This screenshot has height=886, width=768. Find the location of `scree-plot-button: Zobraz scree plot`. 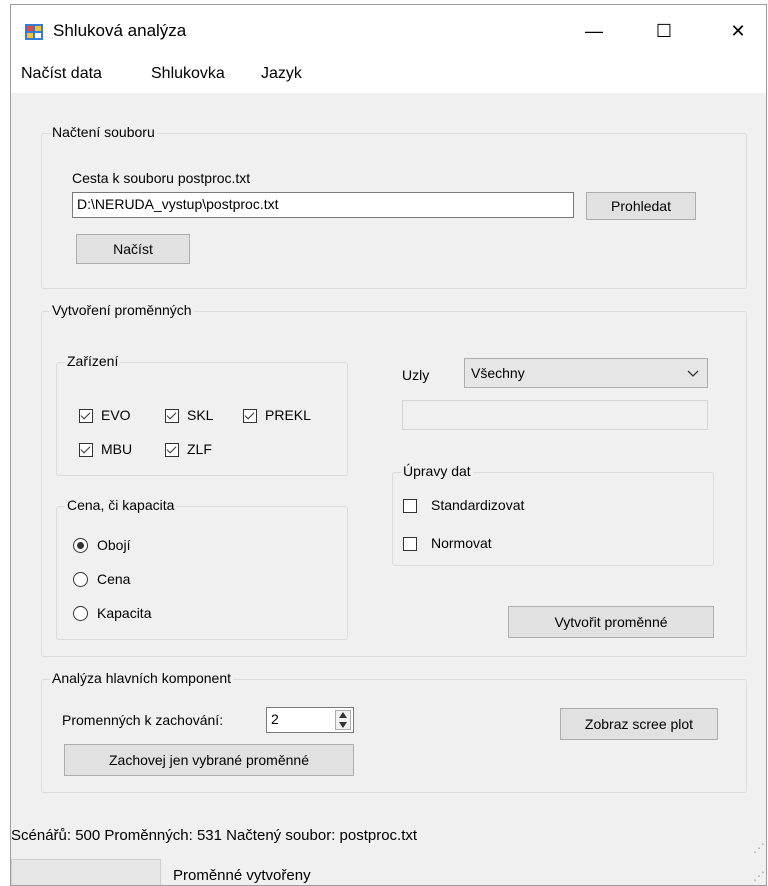

scree-plot-button: Zobraz scree plot is located at coordinates (639, 724).